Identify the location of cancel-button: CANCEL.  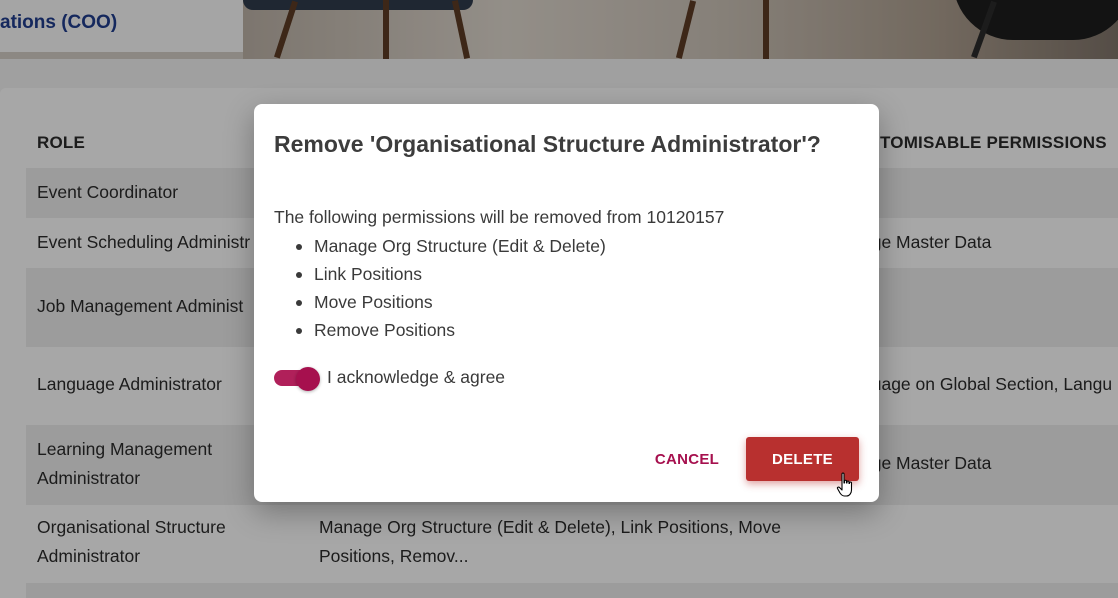
(687, 459).